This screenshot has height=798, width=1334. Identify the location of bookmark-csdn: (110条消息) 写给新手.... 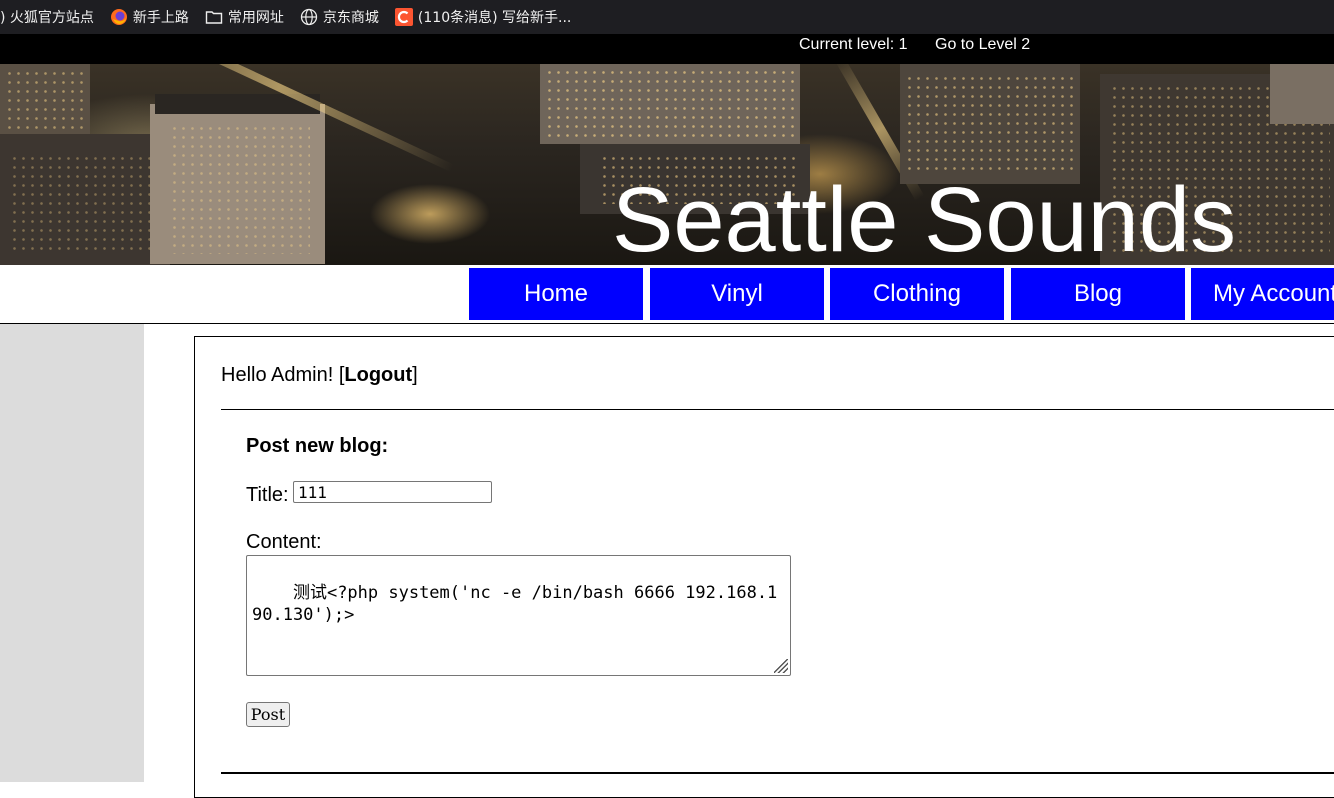
(483, 17).